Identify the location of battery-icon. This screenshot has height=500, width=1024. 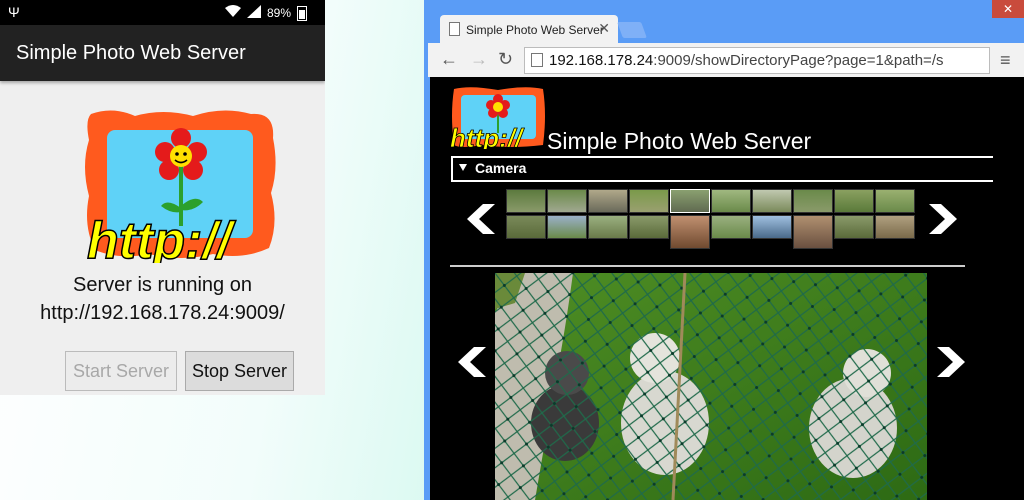
(302, 13).